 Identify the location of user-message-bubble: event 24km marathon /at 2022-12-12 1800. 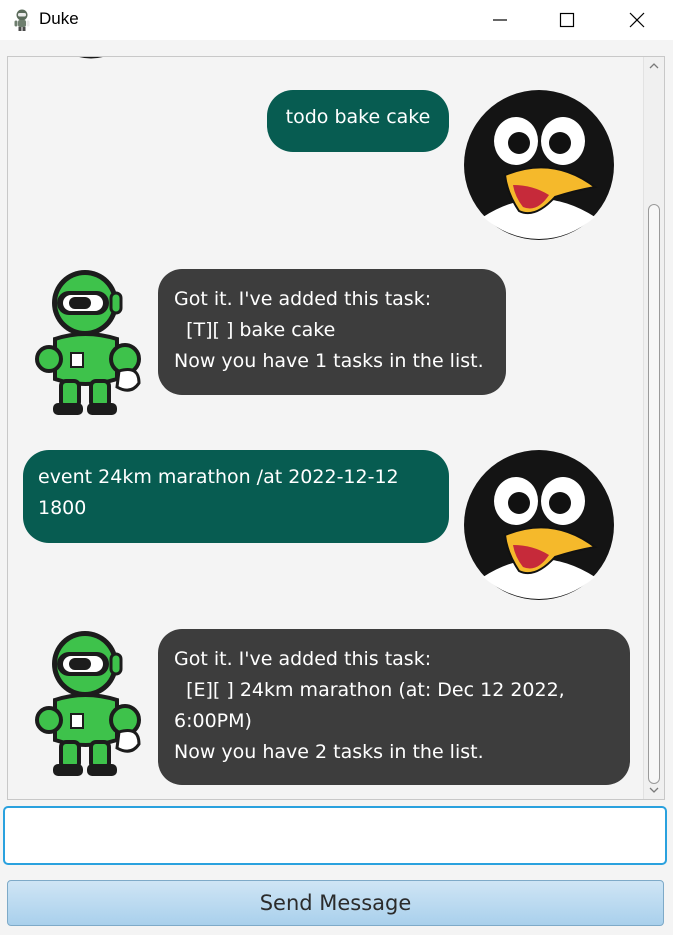
(236, 496).